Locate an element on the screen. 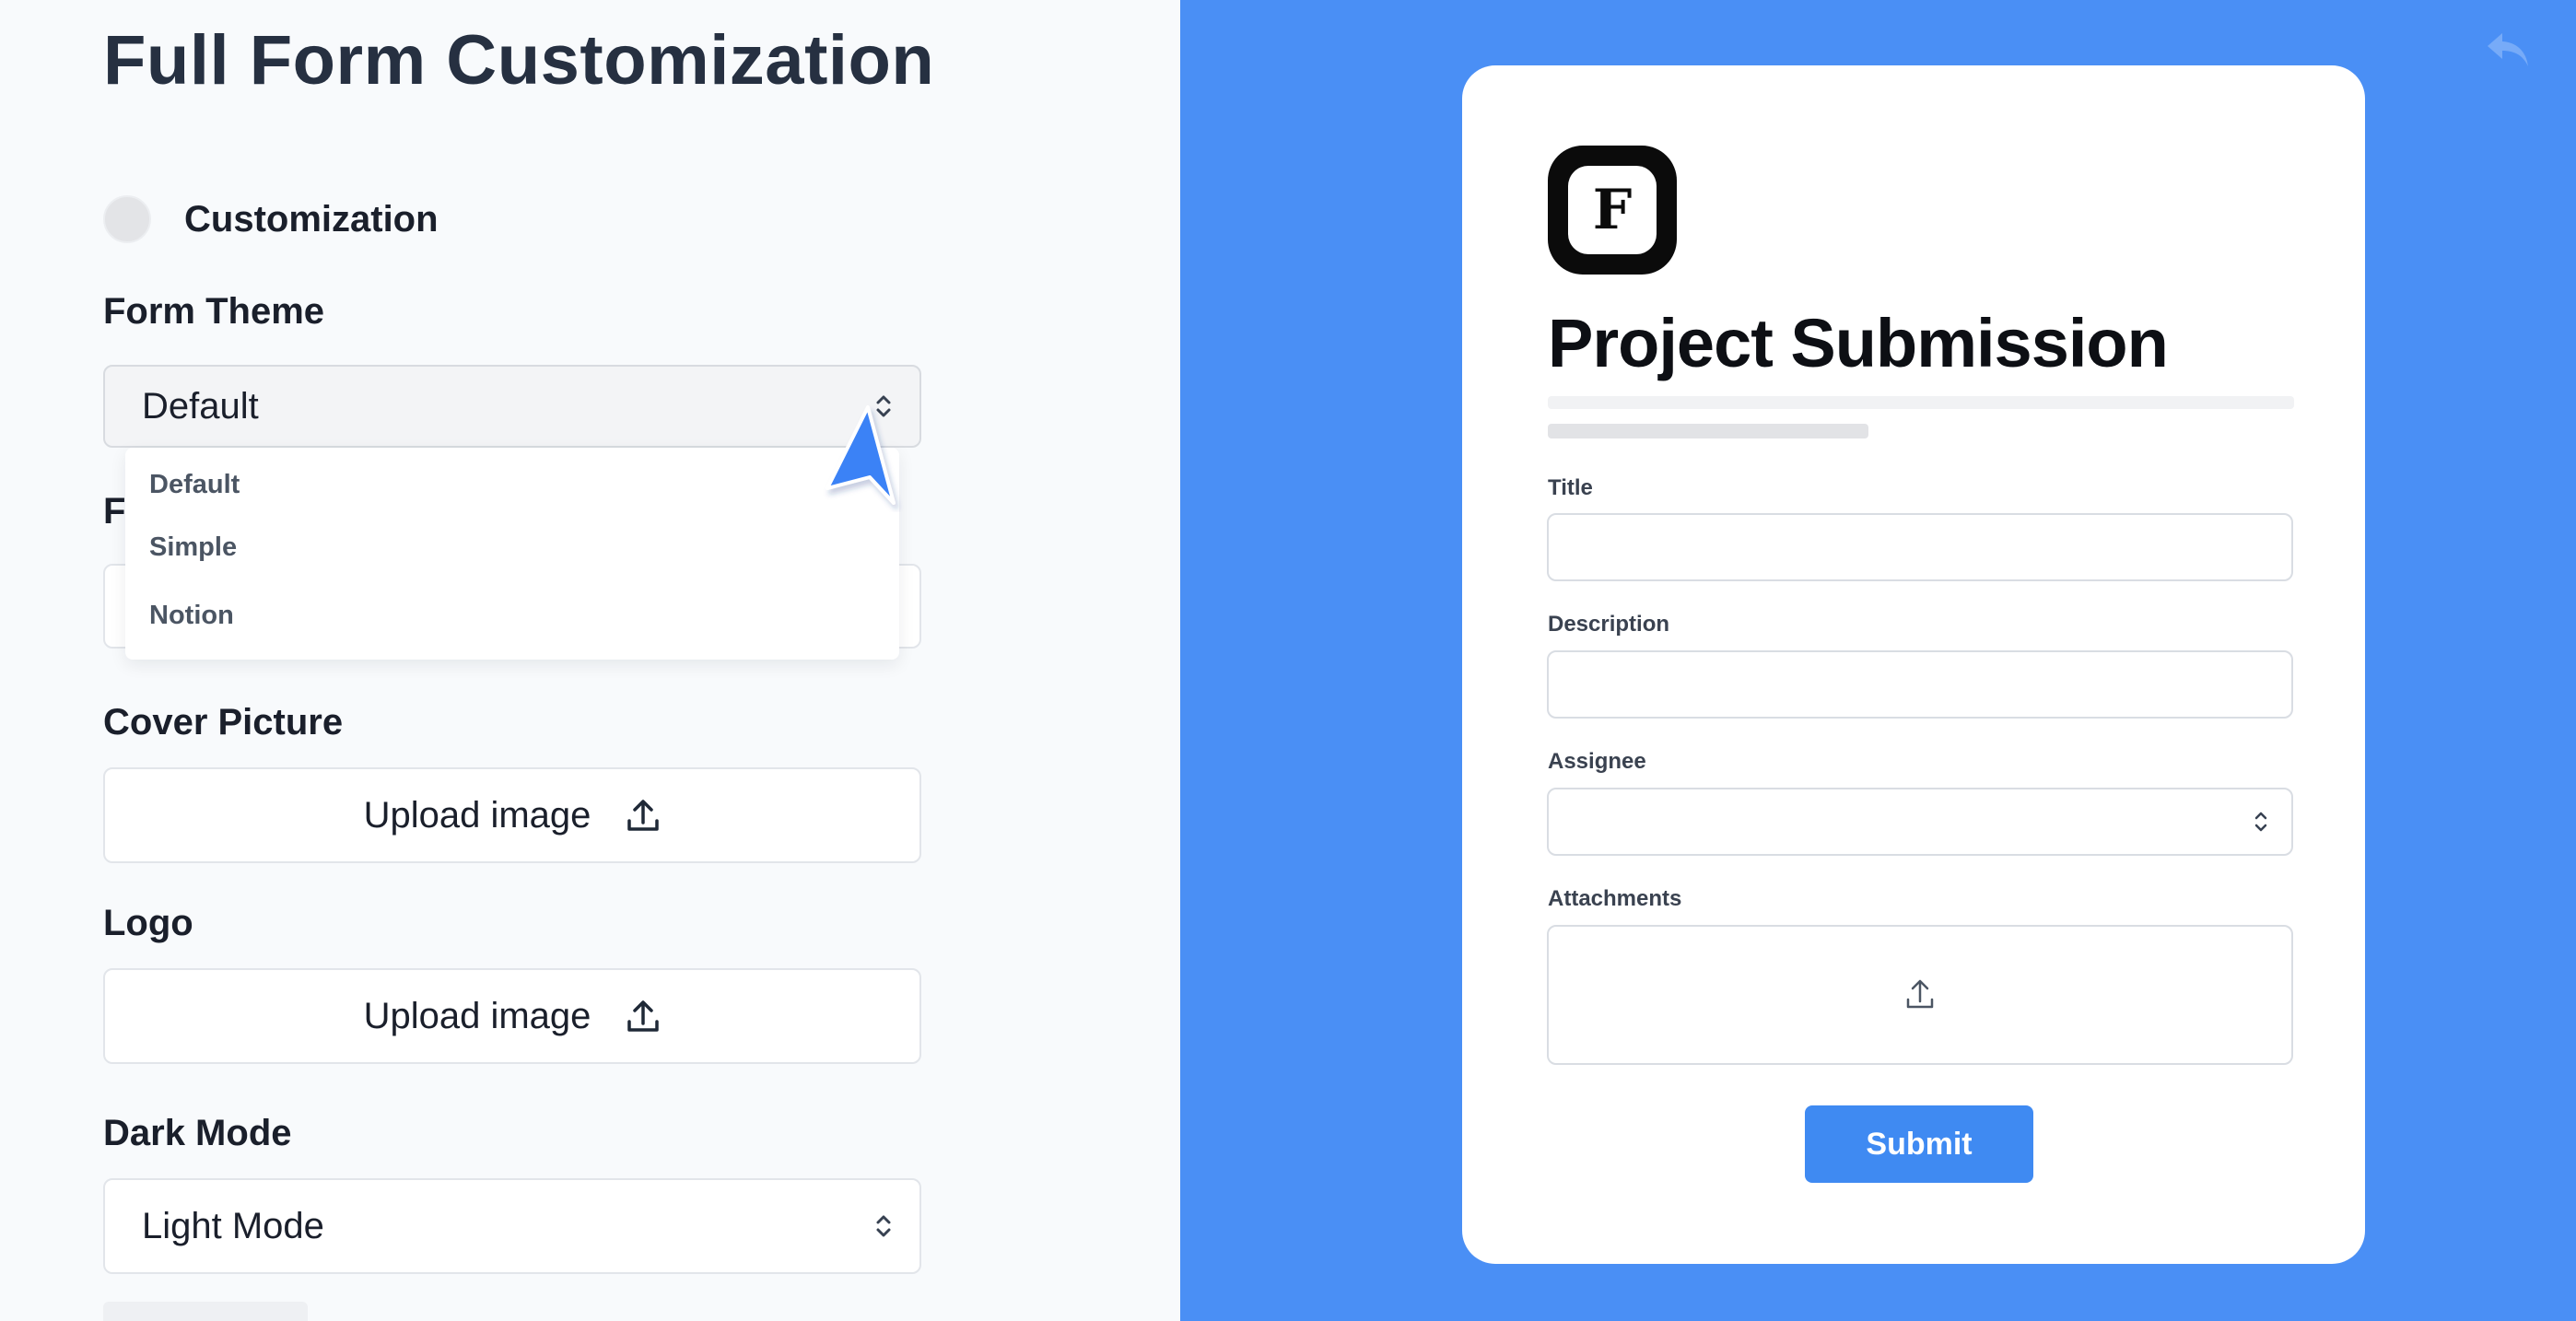 This screenshot has height=1321, width=2576. form-theme-label: Form Theme is located at coordinates (214, 311).